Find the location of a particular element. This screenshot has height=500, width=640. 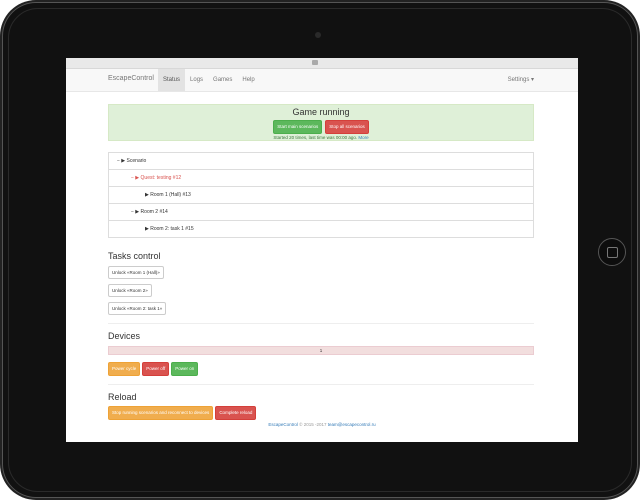

power-on-button: Power on is located at coordinates (185, 369).